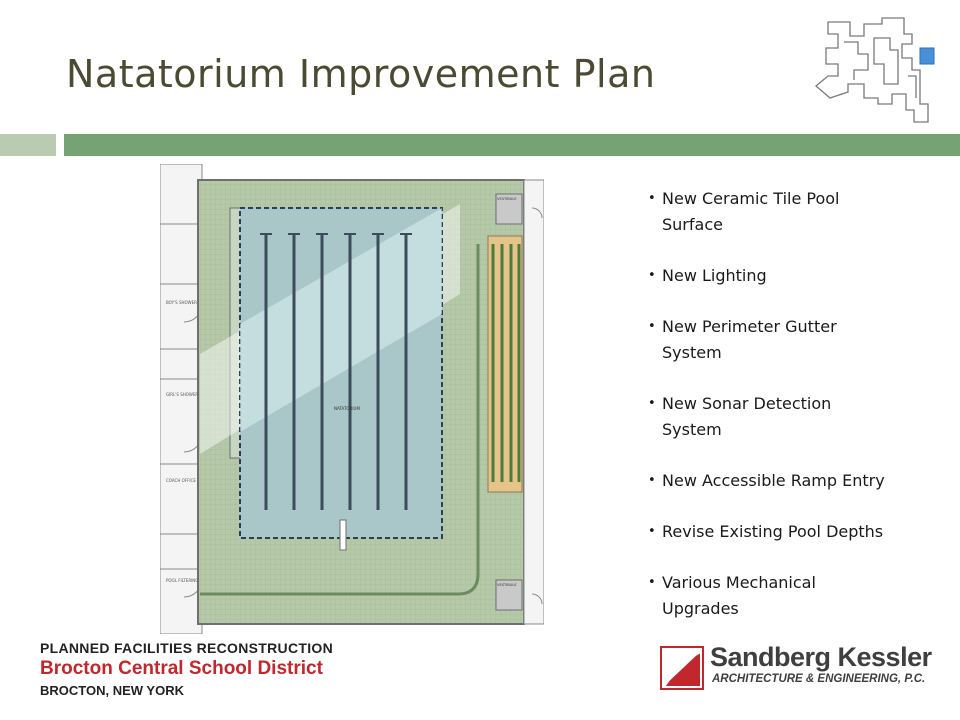 This screenshot has width=960, height=720. I want to click on plan-label-natatorium: NATATORIUM, so click(347, 408).